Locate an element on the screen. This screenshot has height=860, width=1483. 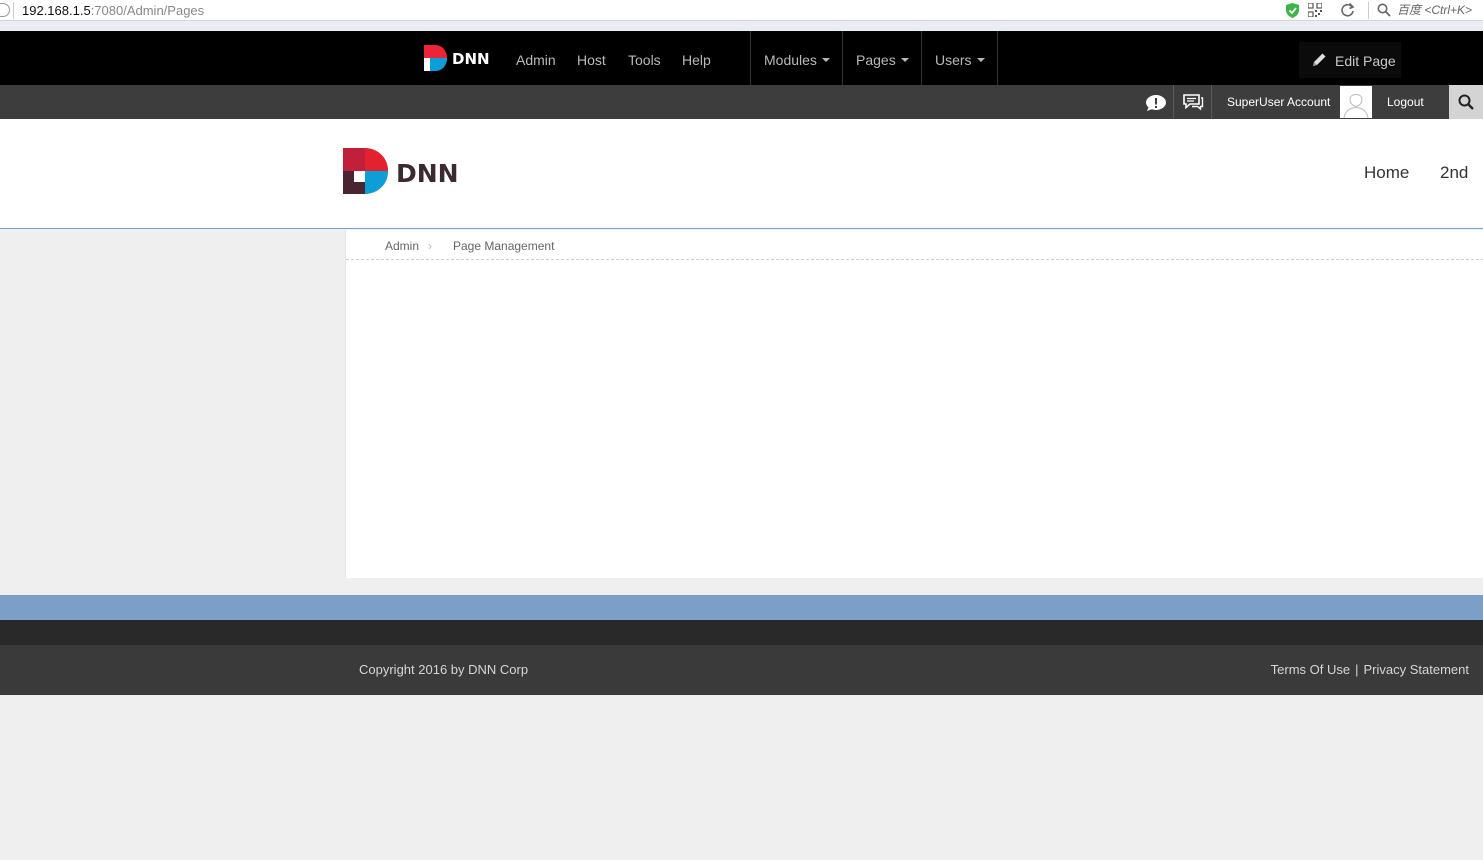
site-logo-text: DNN is located at coordinates (427, 173).